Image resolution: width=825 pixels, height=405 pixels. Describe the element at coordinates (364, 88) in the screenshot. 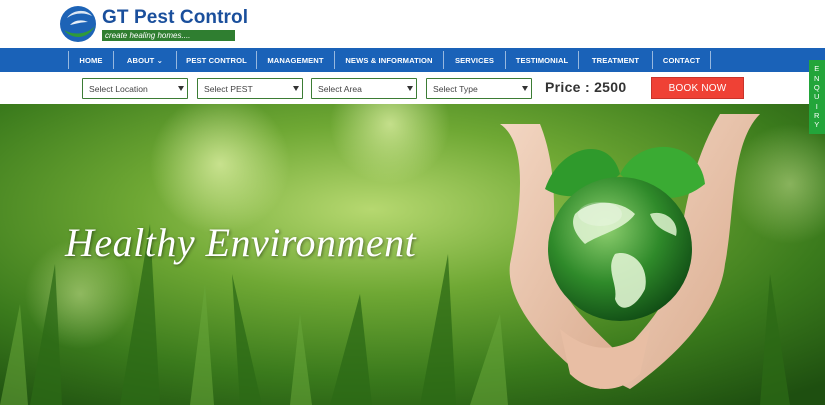

I see `area-select: Select Area` at that location.